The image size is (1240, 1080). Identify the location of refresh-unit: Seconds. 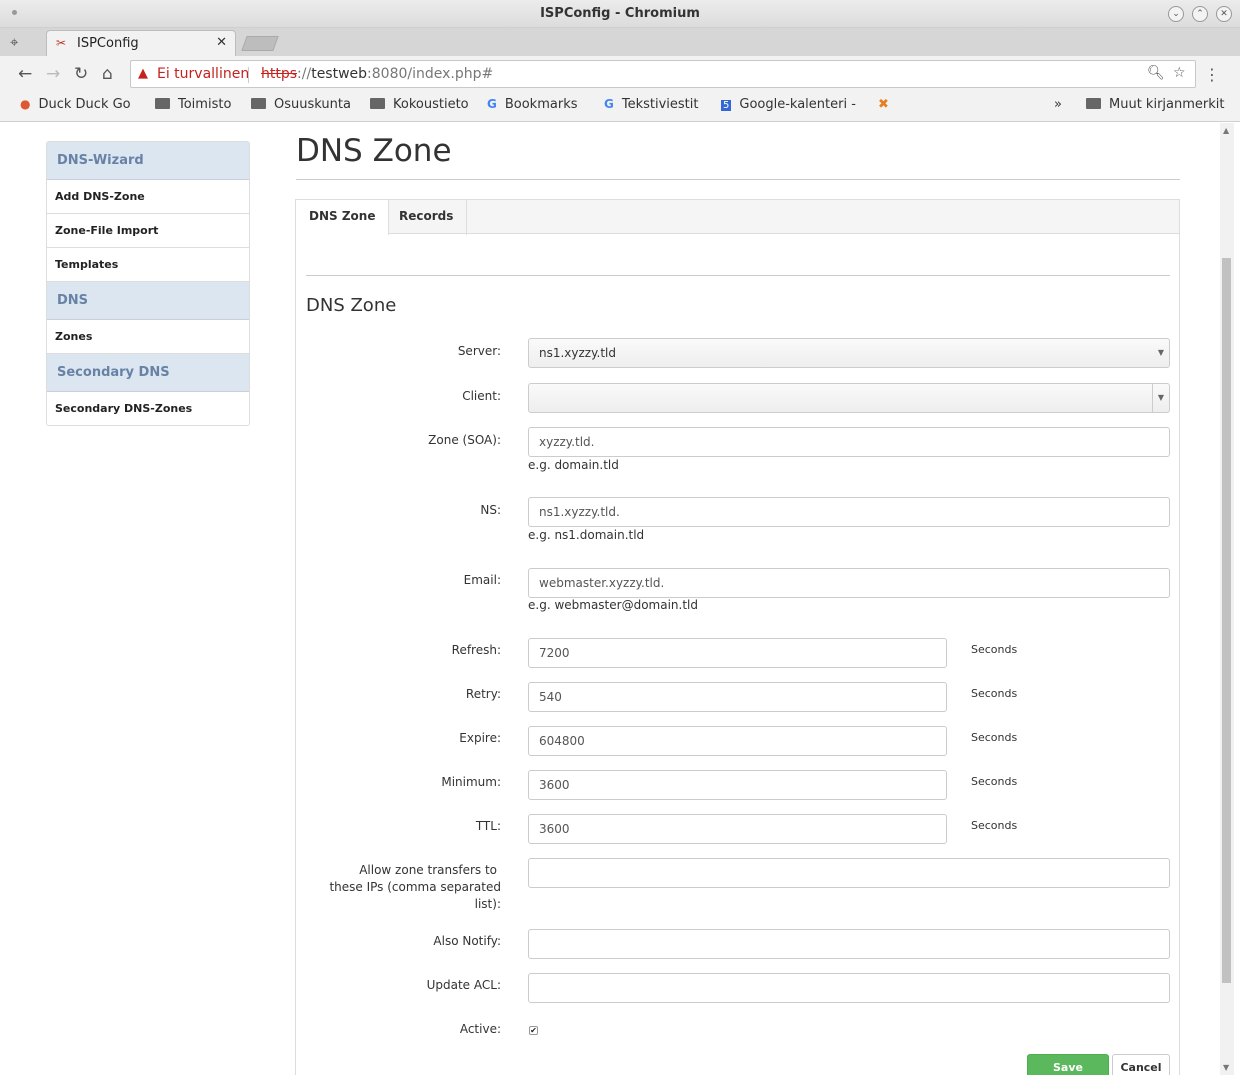
(994, 649).